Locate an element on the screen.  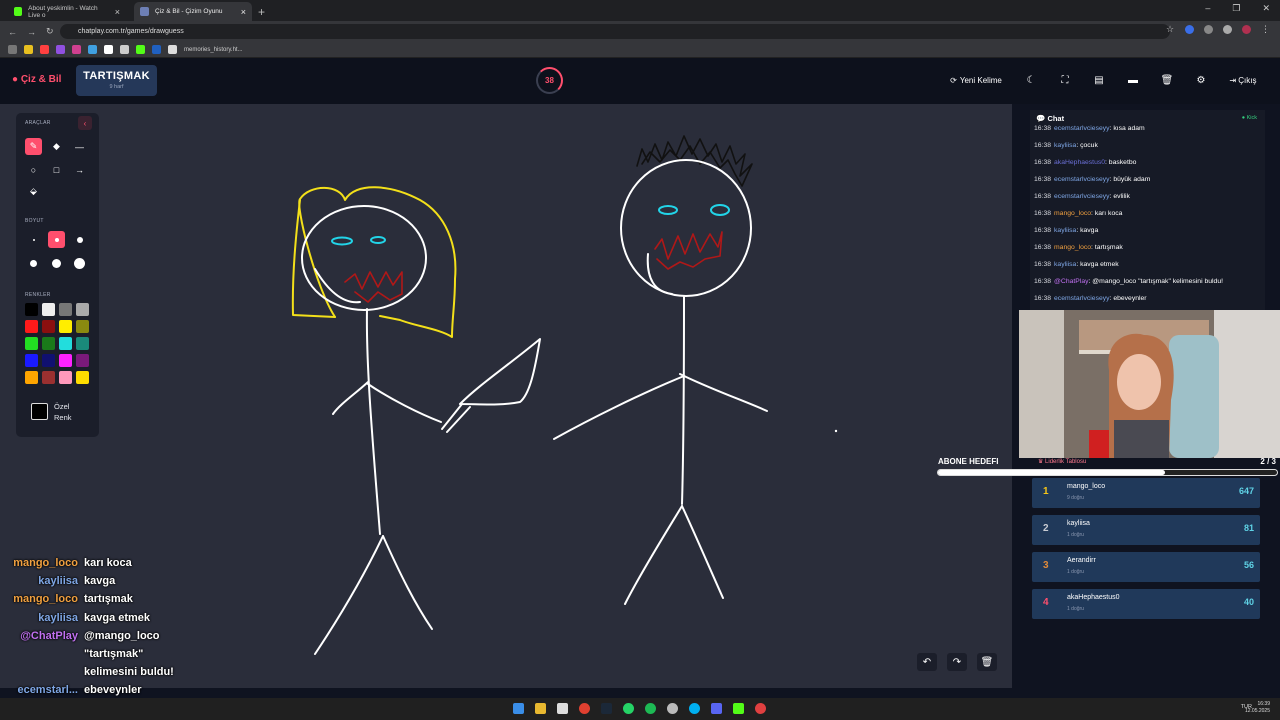
clear-button: 🗑 is located at coordinates (1167, 80).